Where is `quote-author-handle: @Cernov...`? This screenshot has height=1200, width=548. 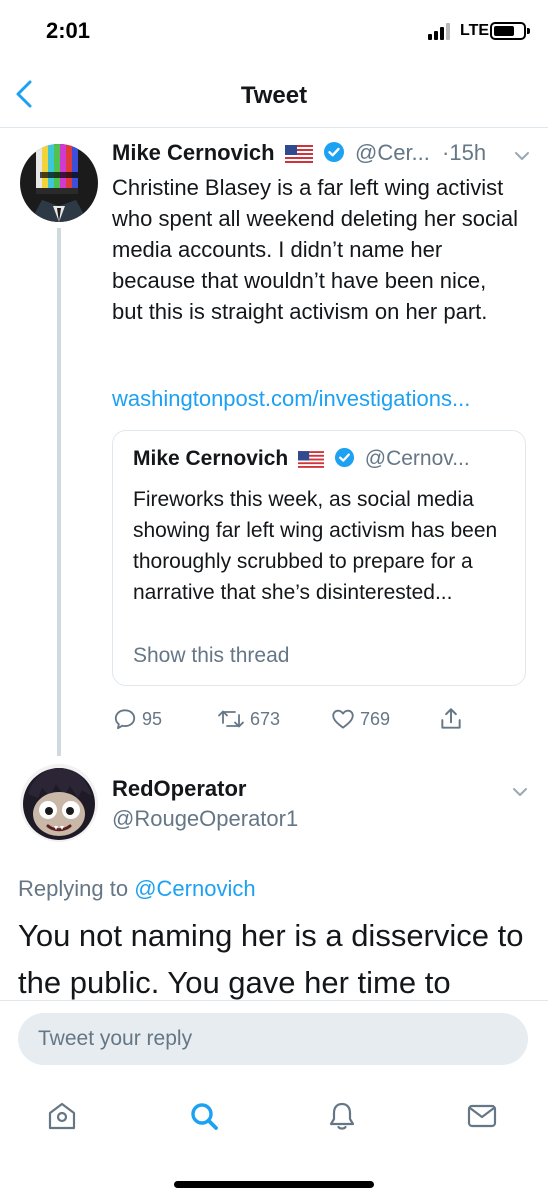
quote-author-handle: @Cernov... is located at coordinates (417, 458).